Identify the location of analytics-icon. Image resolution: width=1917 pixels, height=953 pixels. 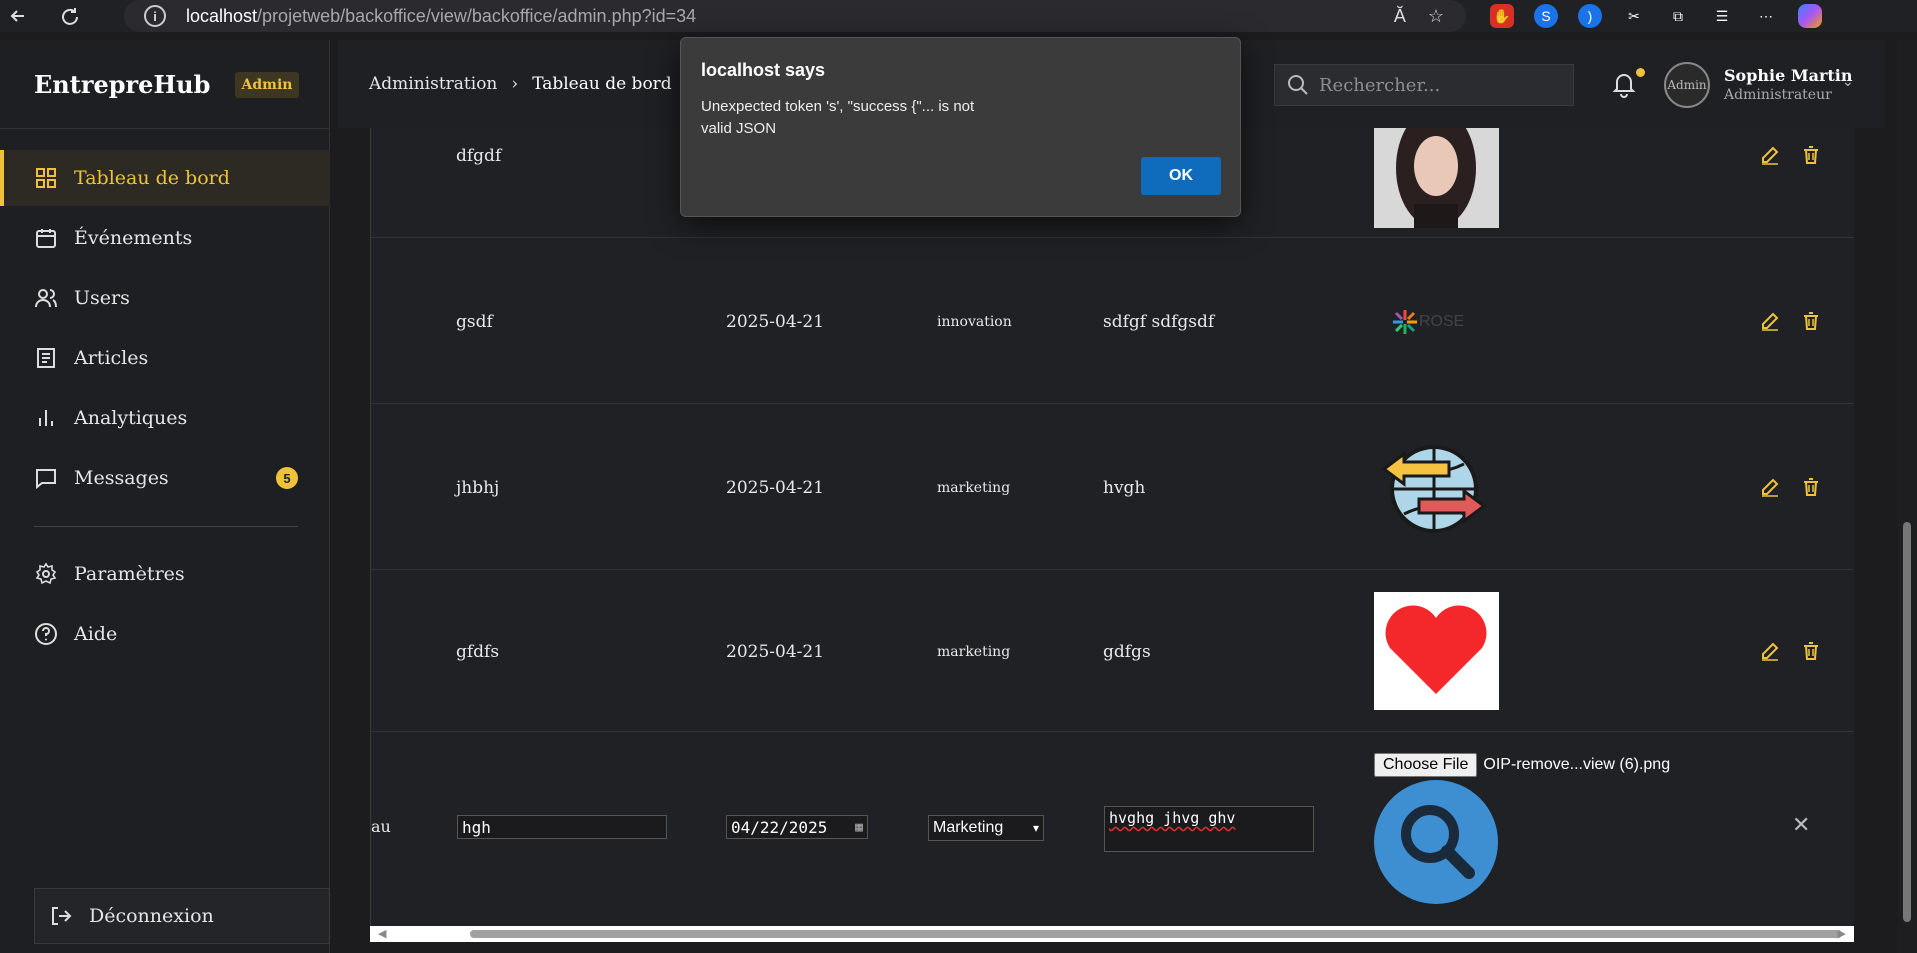
(46, 418).